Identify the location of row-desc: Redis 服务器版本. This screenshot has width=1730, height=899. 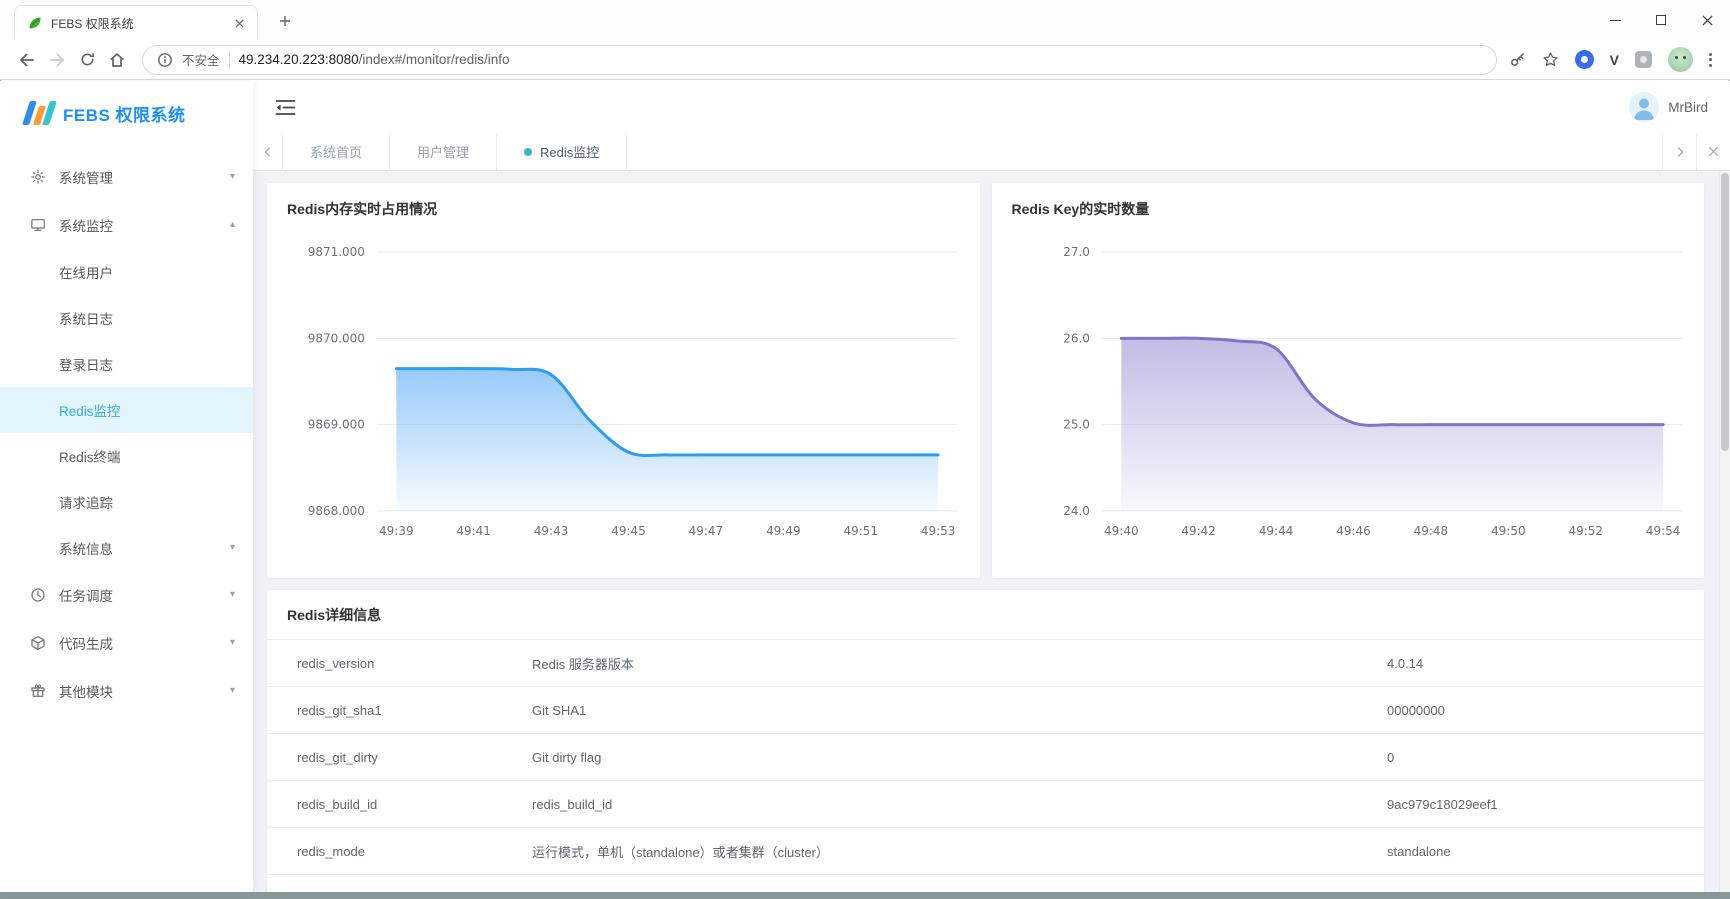
(583, 664).